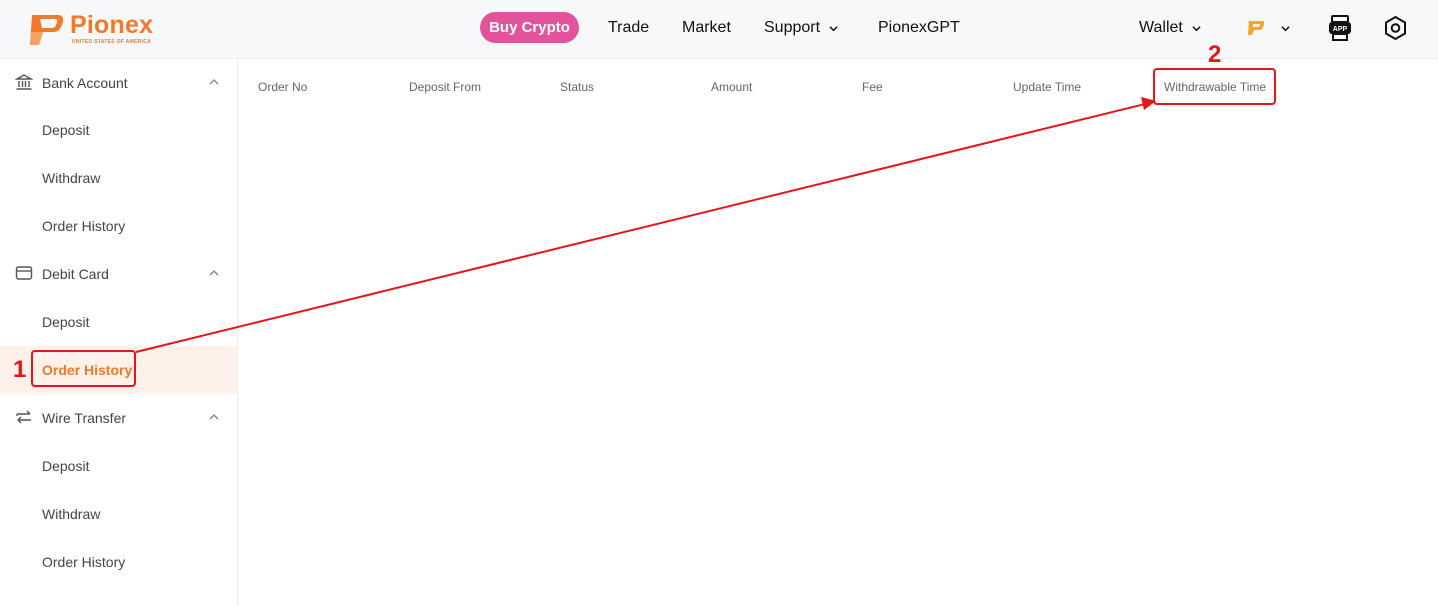 Image resolution: width=1438 pixels, height=606 pixels. I want to click on column-header-deposit-from: Deposit From, so click(445, 87).